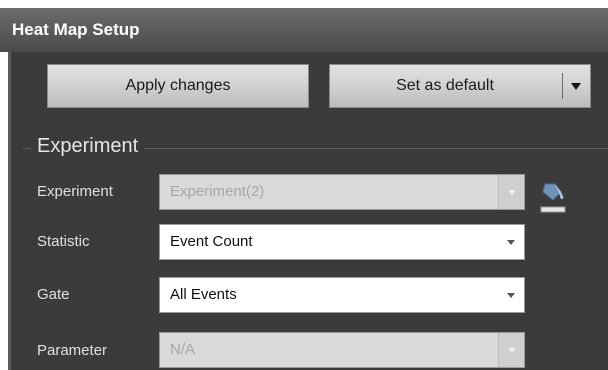 The width and height of the screenshot is (608, 370). I want to click on parameter-label: Parameter, so click(72, 350).